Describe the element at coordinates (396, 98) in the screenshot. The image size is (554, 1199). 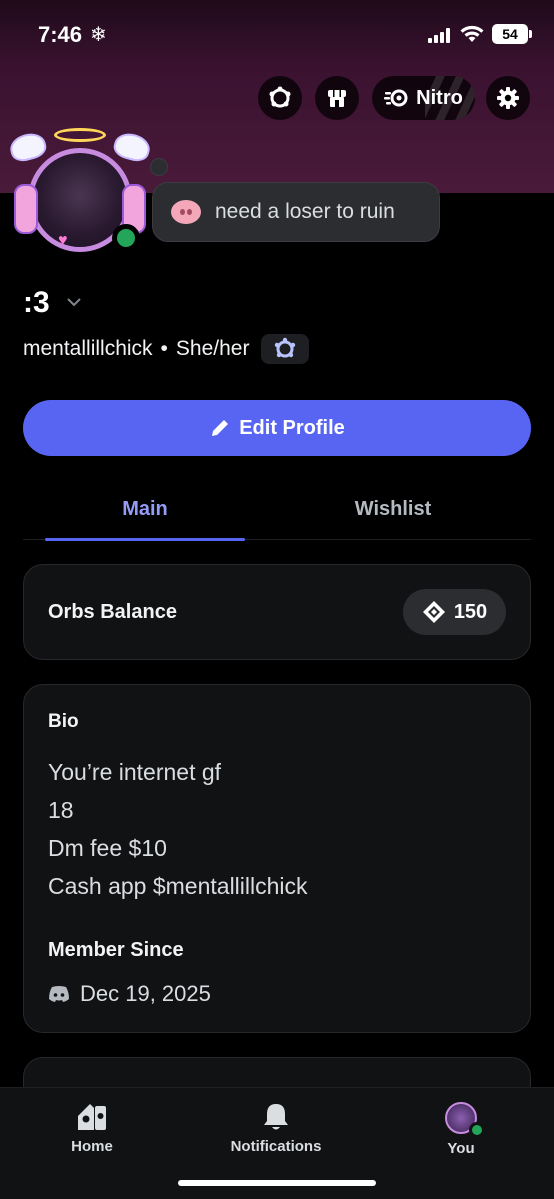
I see `nitro-icon` at that location.